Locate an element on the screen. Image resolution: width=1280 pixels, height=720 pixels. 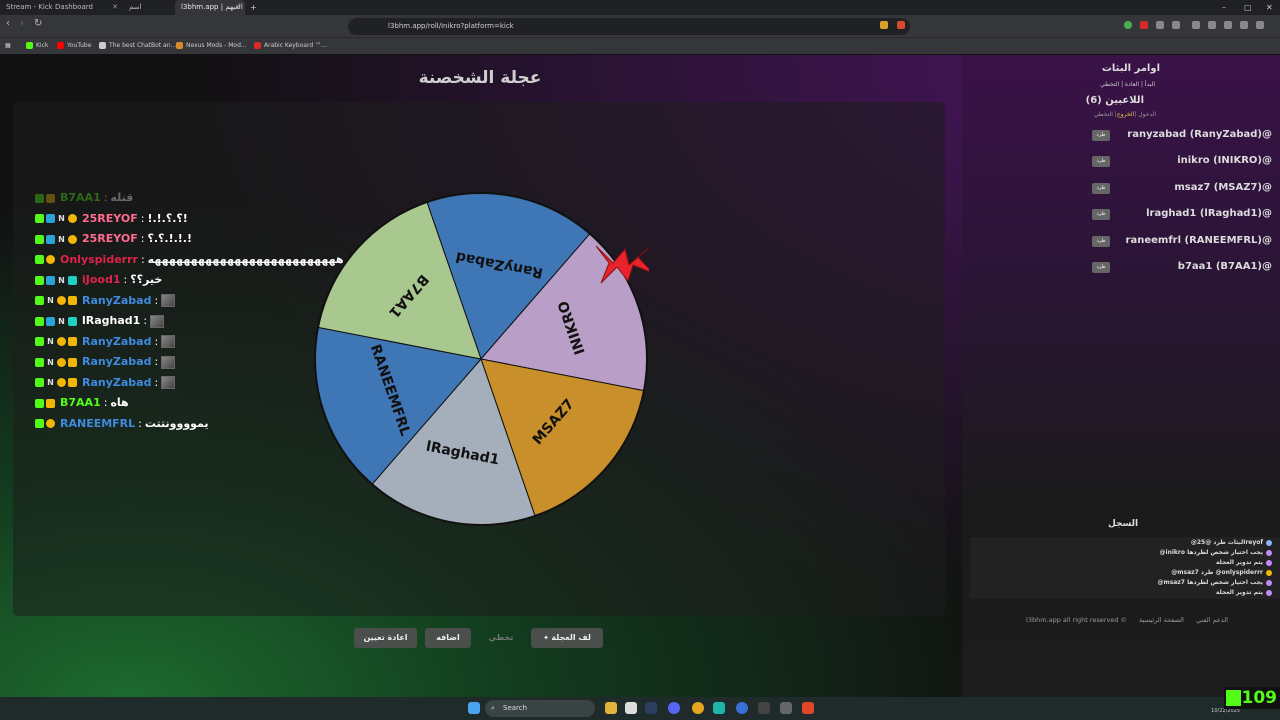
player-row: طرد b7aa1 (B7AA1)@ is located at coordinates (1182, 268).